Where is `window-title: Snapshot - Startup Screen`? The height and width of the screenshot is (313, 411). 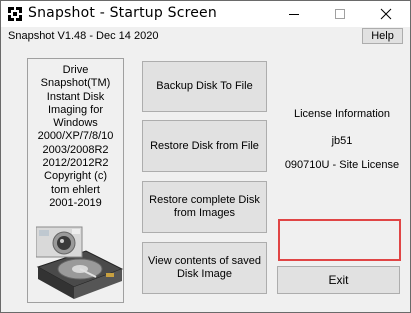
window-title: Snapshot - Startup Screen is located at coordinates (122, 13).